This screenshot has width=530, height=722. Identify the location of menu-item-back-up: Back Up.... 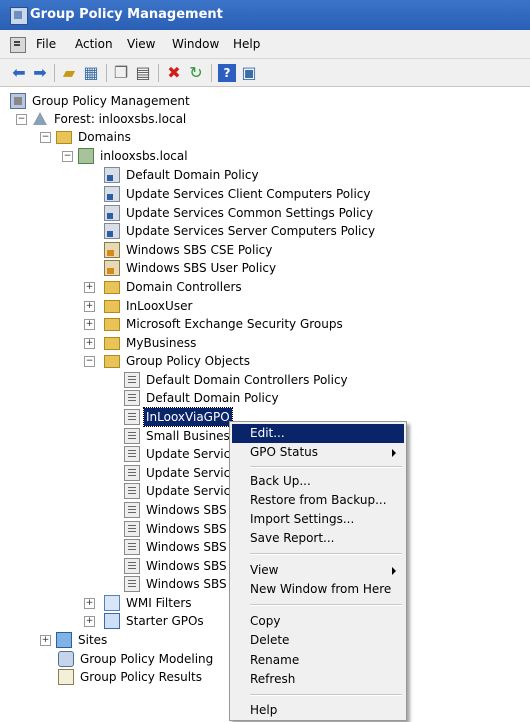
(318, 481).